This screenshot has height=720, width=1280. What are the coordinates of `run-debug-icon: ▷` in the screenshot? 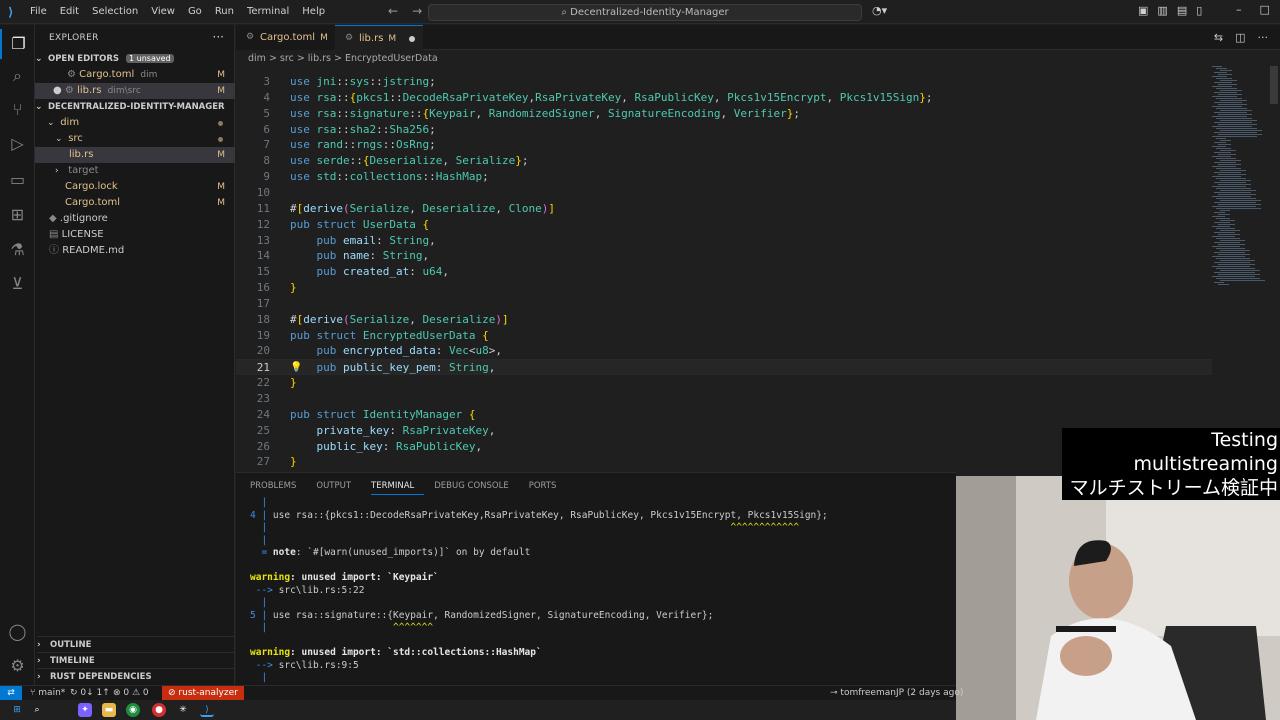 It's located at (17, 144).